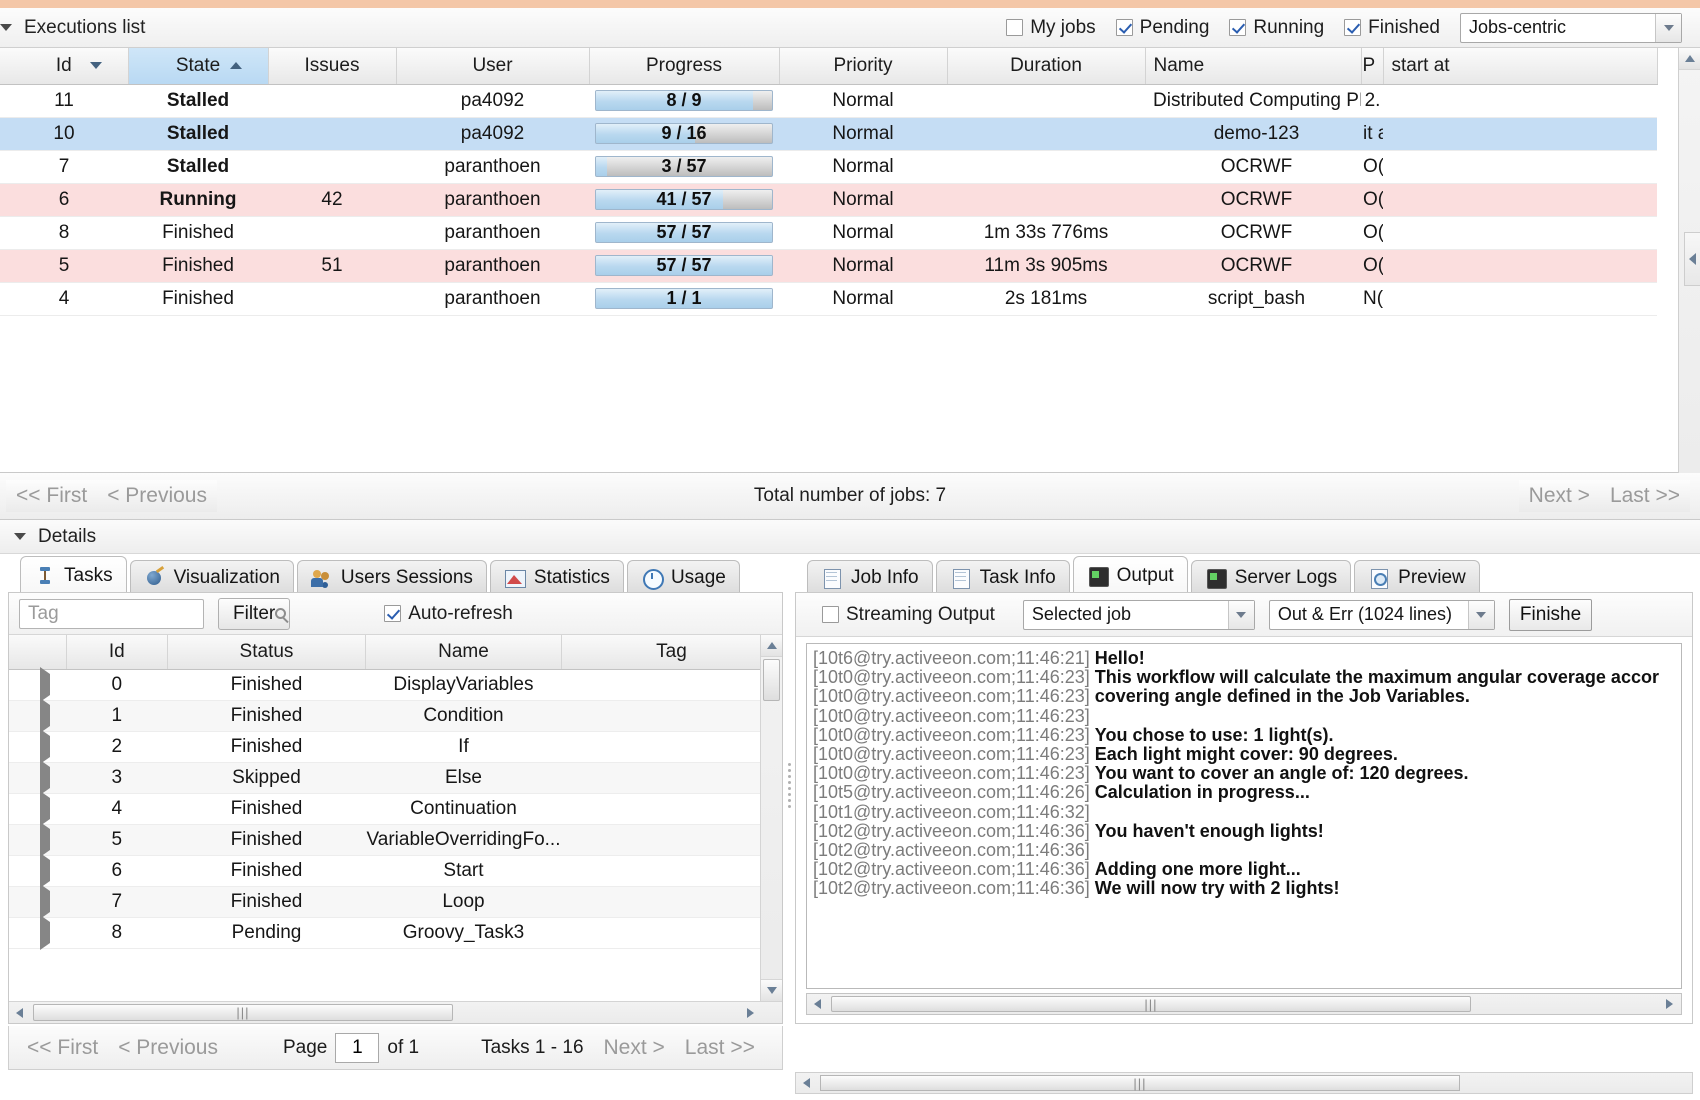 Image resolution: width=1700 pixels, height=1100 pixels. What do you see at coordinates (117, 652) in the screenshot?
I see `col-task-id: Id` at bounding box center [117, 652].